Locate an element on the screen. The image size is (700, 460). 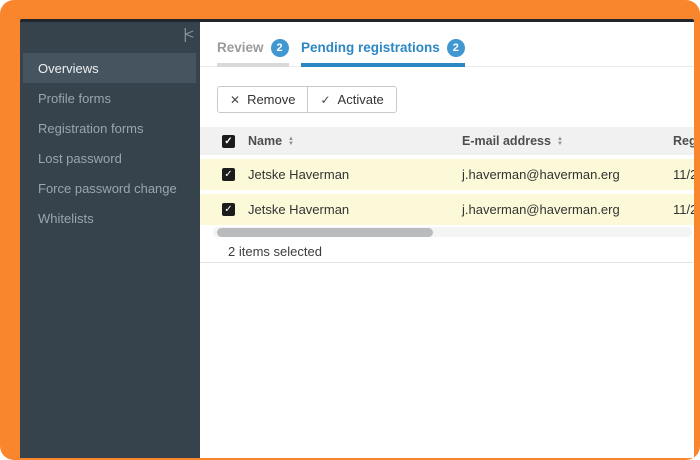
sidebar-item-registration-forms: Registration forms is located at coordinates (110, 128).